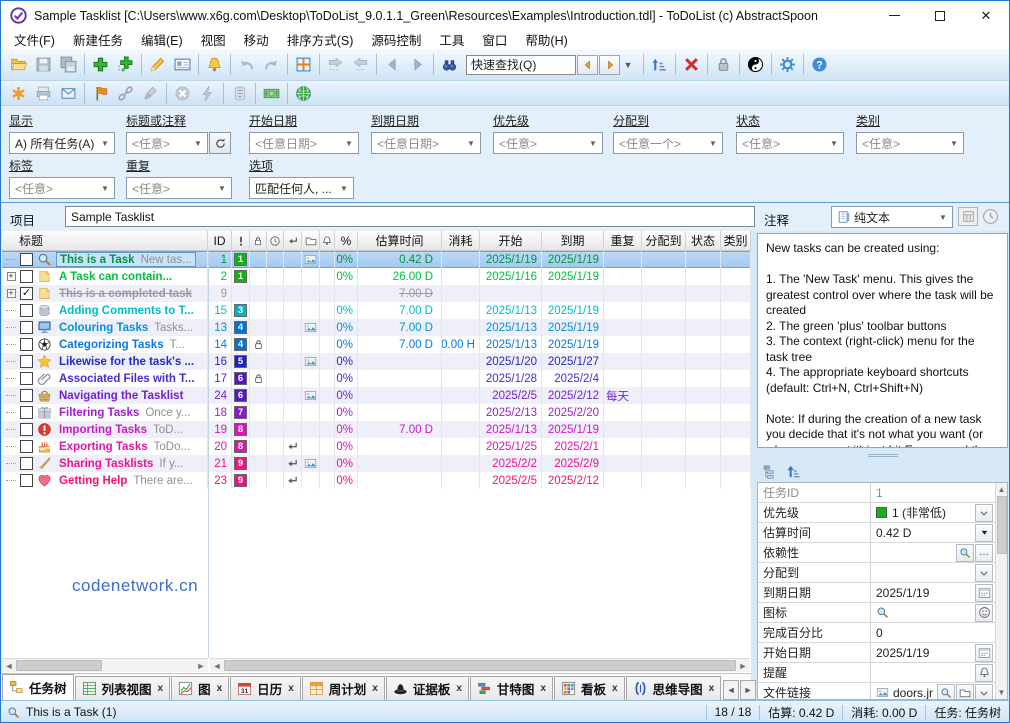 This screenshot has height=723, width=1010. Describe the element at coordinates (736, 240) in the screenshot. I see `header-cat: 类别` at that location.